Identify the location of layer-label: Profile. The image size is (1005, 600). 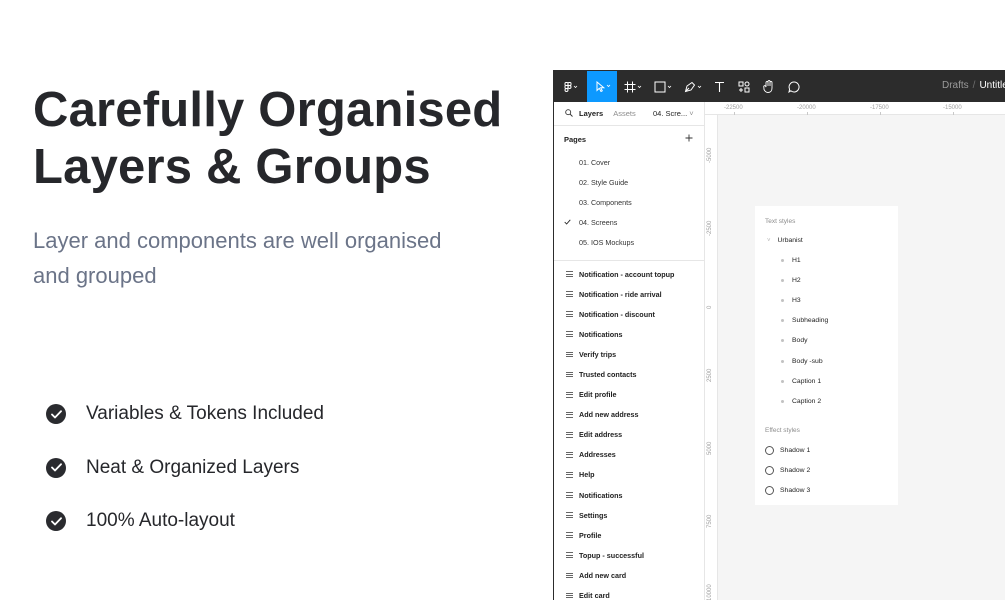
(590, 535).